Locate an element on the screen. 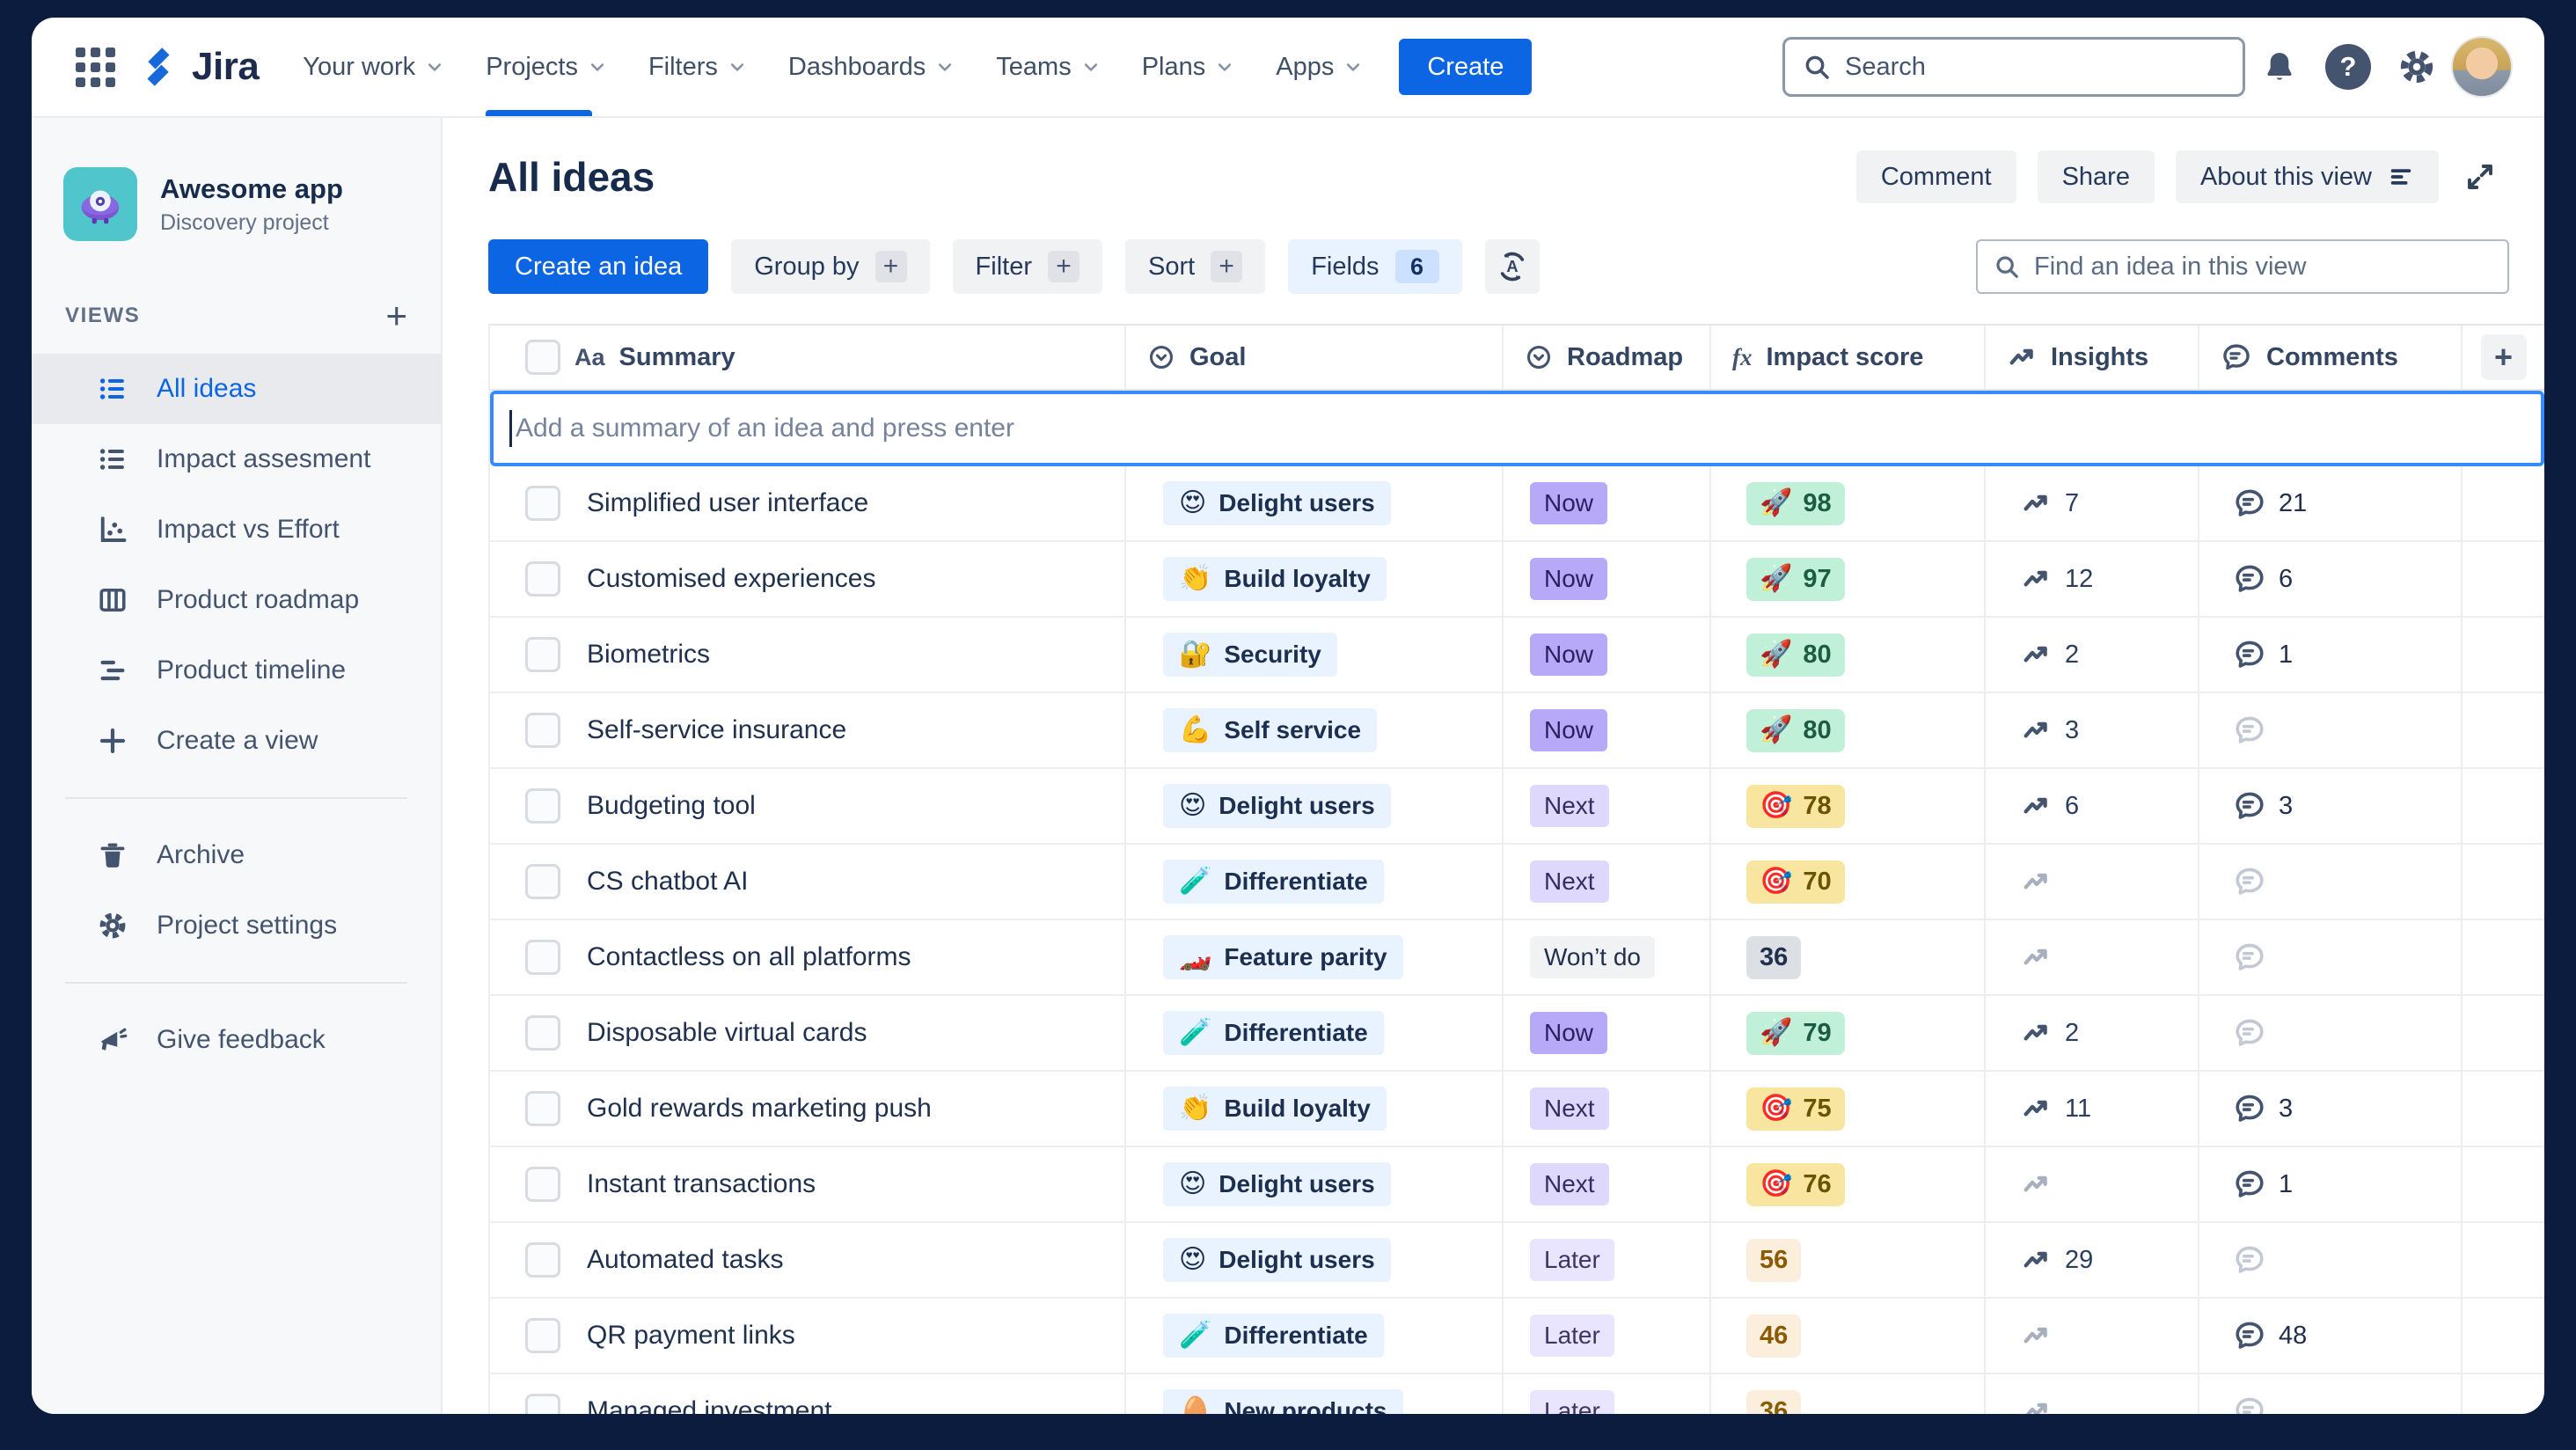 The image size is (2576, 1450). comments-cell: 6 is located at coordinates (2331, 579).